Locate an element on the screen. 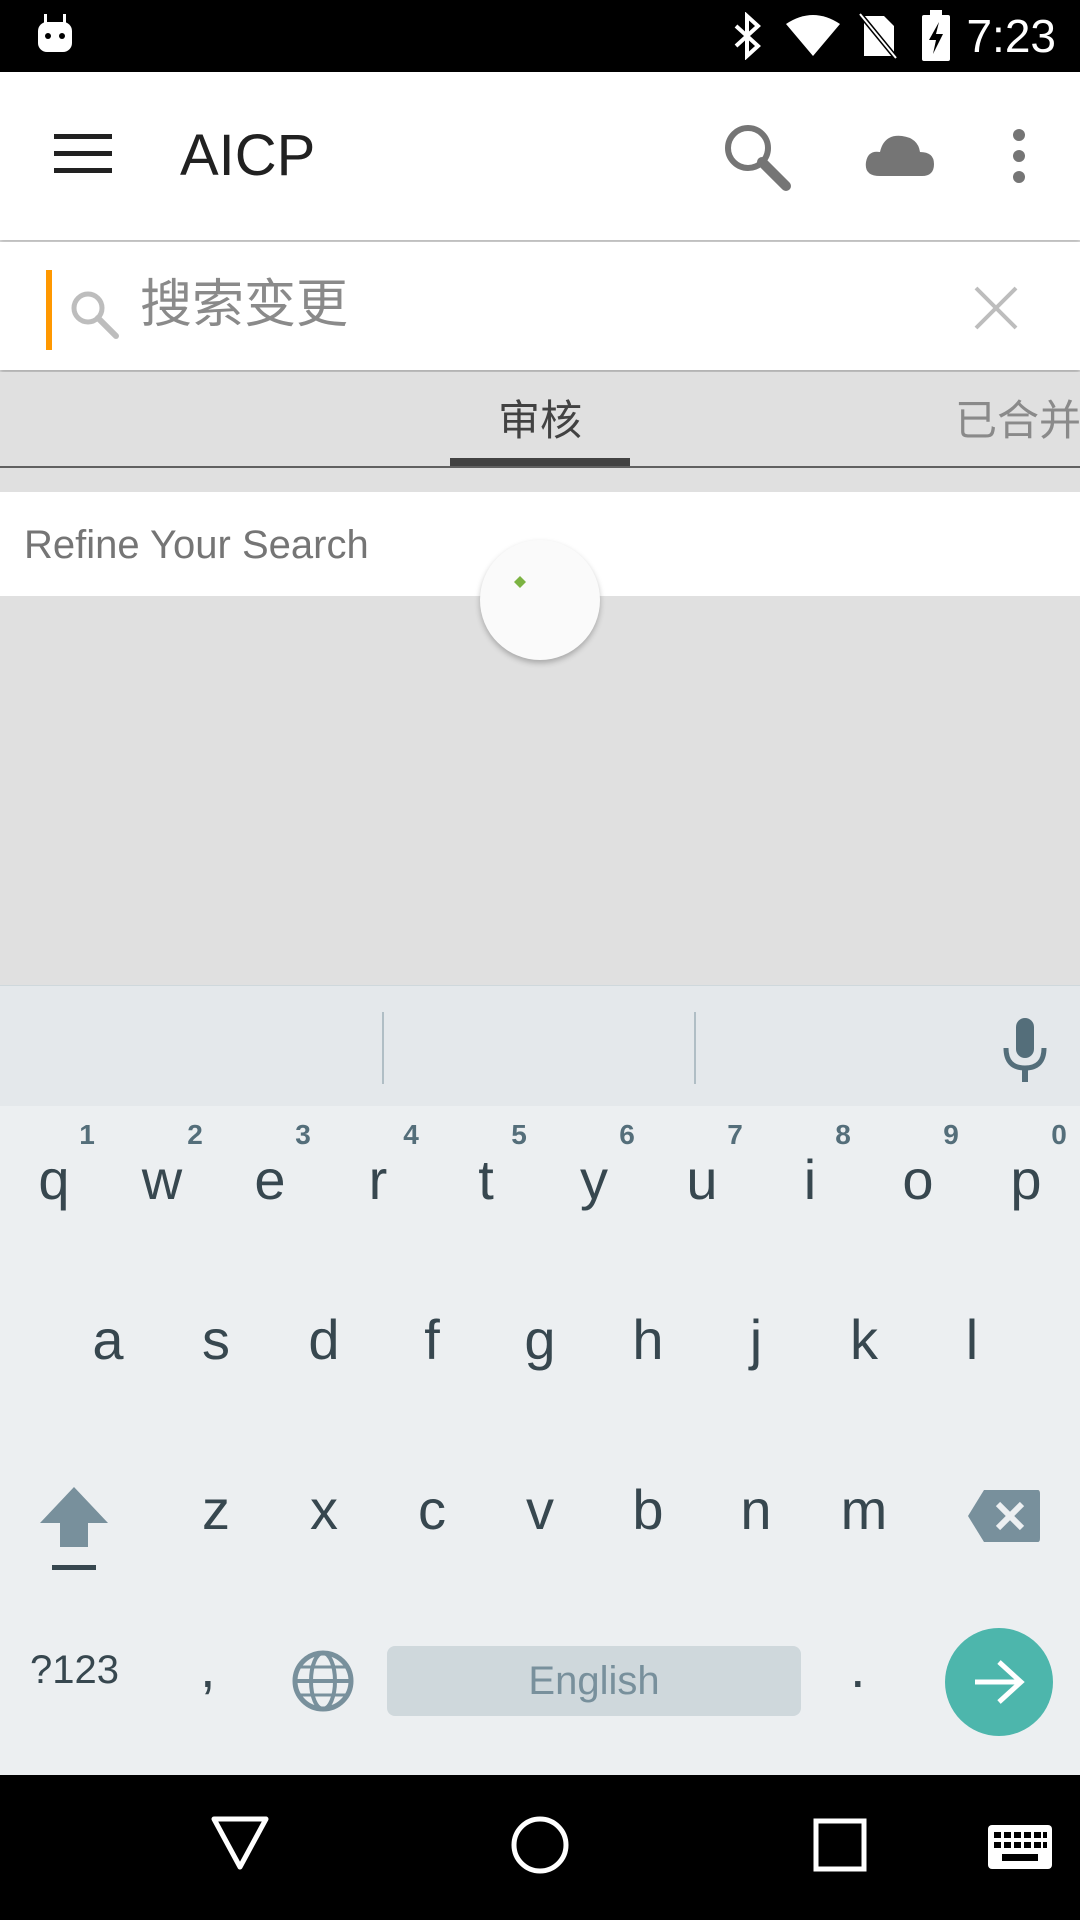 The image size is (1080, 1920). comma-key: , is located at coordinates (208, 1667).